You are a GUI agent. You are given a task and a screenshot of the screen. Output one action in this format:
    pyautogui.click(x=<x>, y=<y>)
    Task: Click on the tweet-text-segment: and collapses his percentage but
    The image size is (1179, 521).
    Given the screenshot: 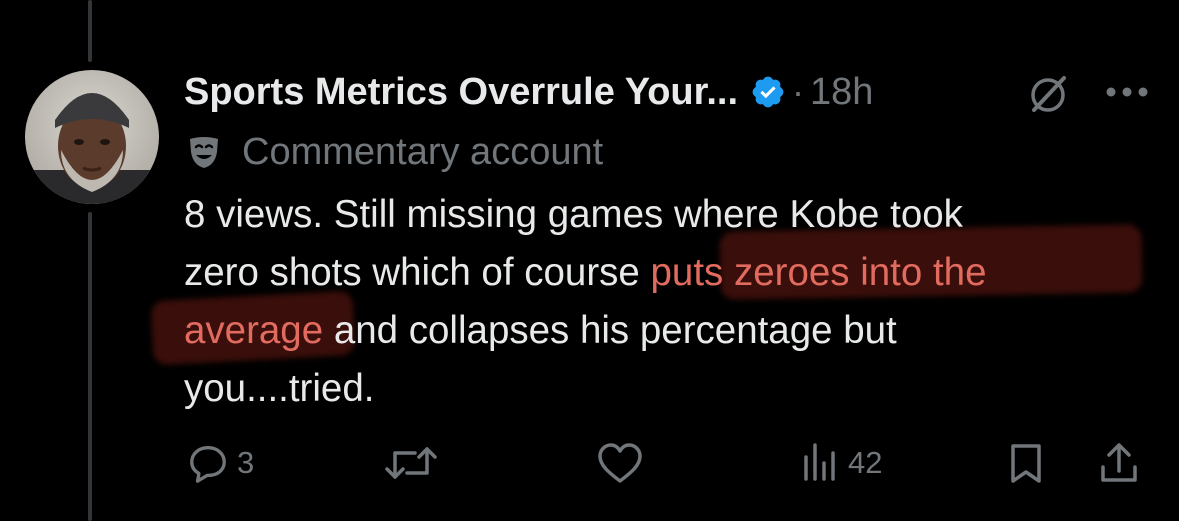 What is the action you would take?
    pyautogui.click(x=610, y=330)
    